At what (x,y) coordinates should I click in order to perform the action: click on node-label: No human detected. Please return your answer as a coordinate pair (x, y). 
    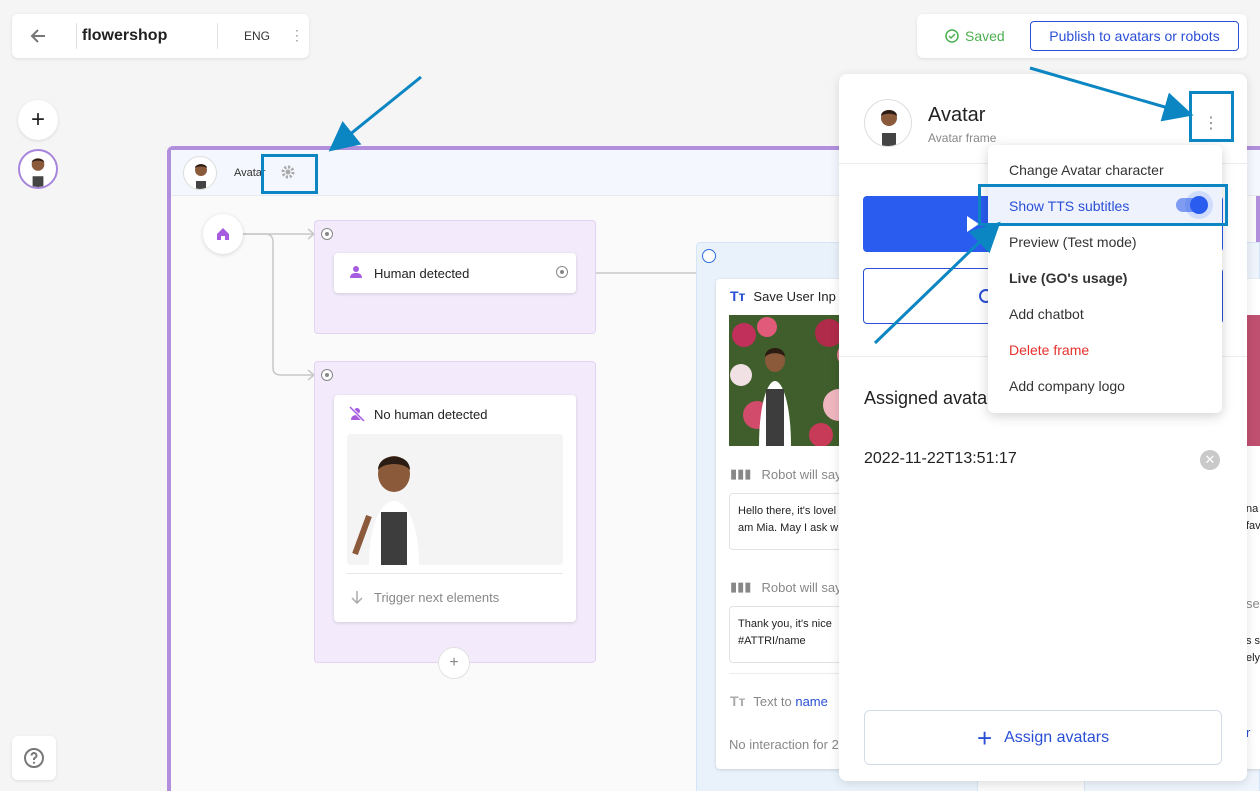
    Looking at the image, I should click on (431, 414).